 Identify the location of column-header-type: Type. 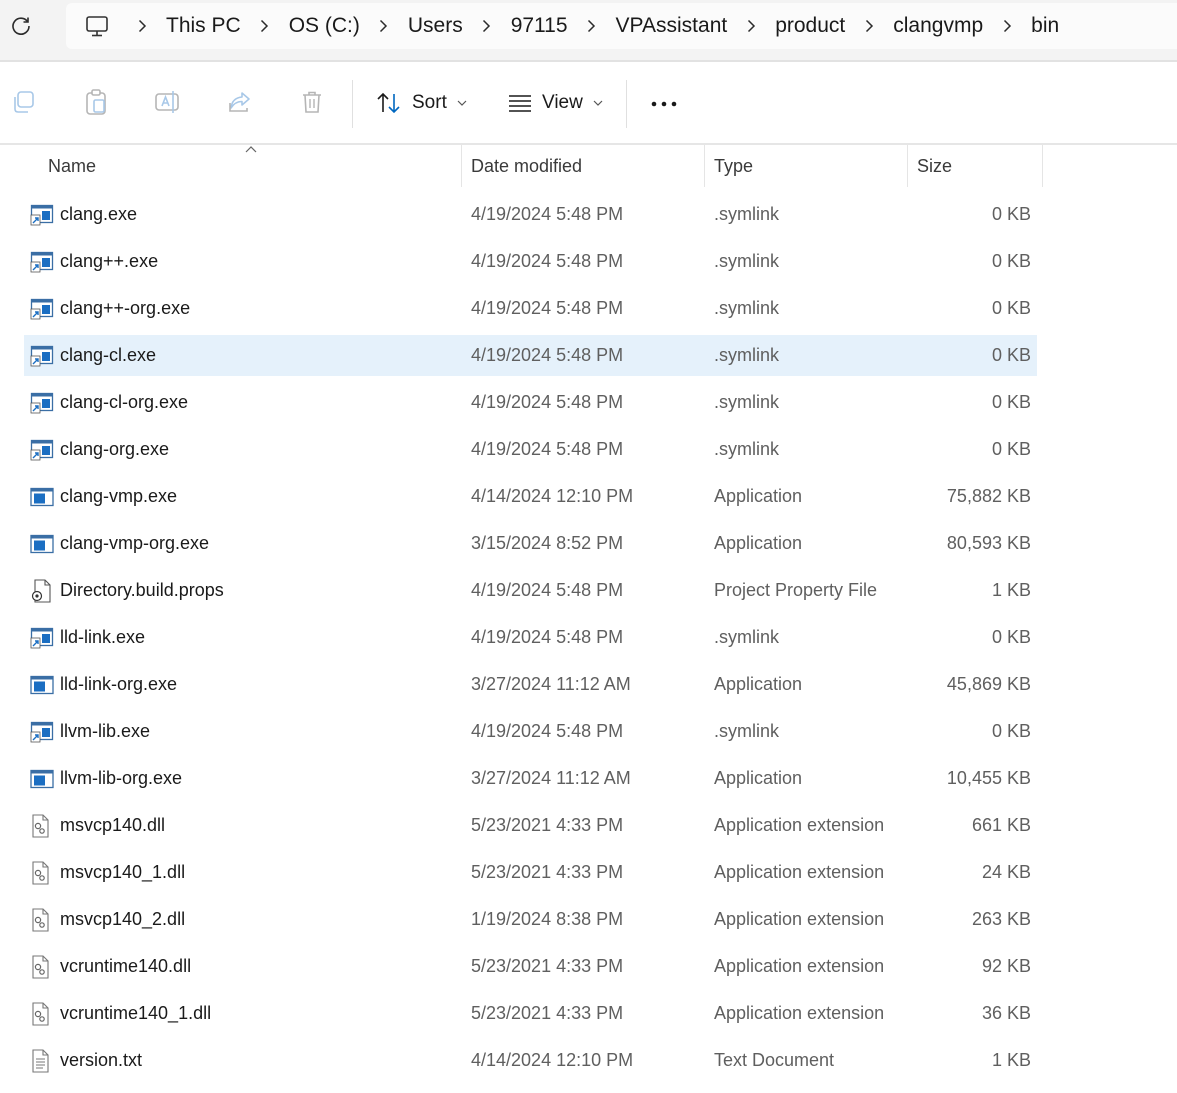
(805, 166).